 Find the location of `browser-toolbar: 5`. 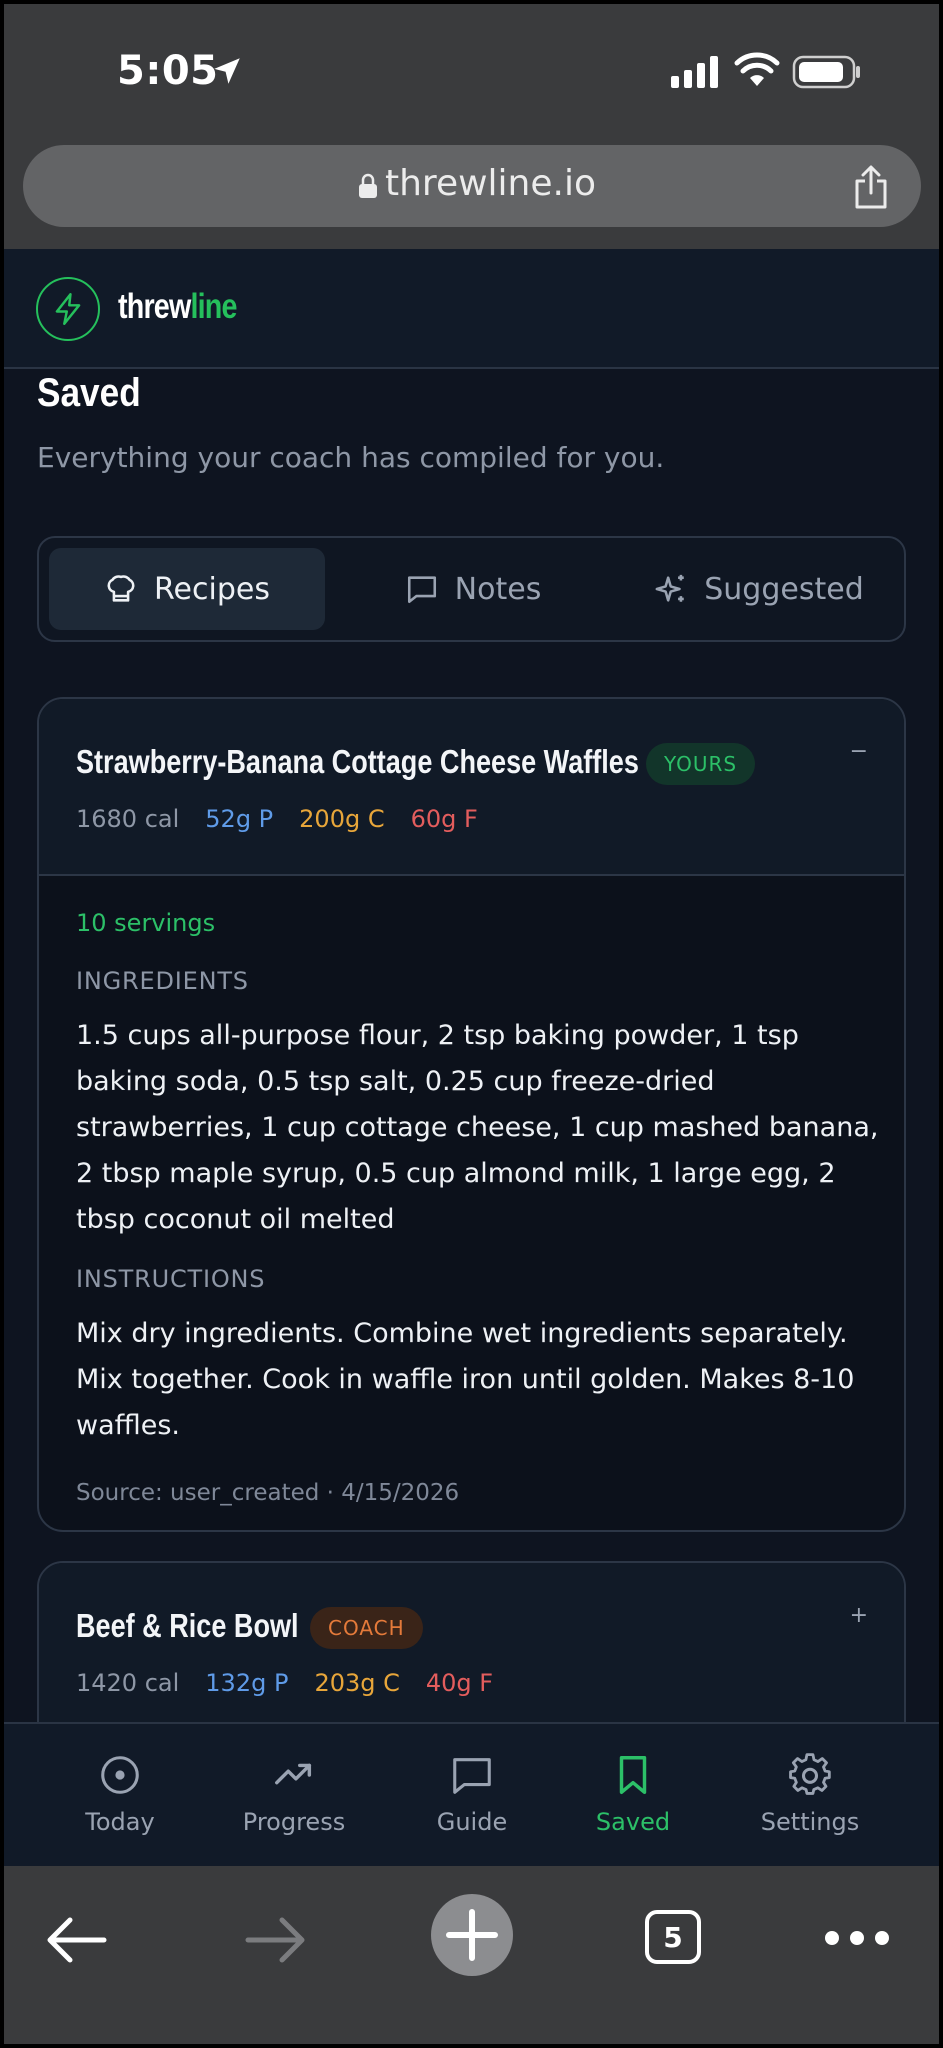

browser-toolbar: 5 is located at coordinates (471, 1955).